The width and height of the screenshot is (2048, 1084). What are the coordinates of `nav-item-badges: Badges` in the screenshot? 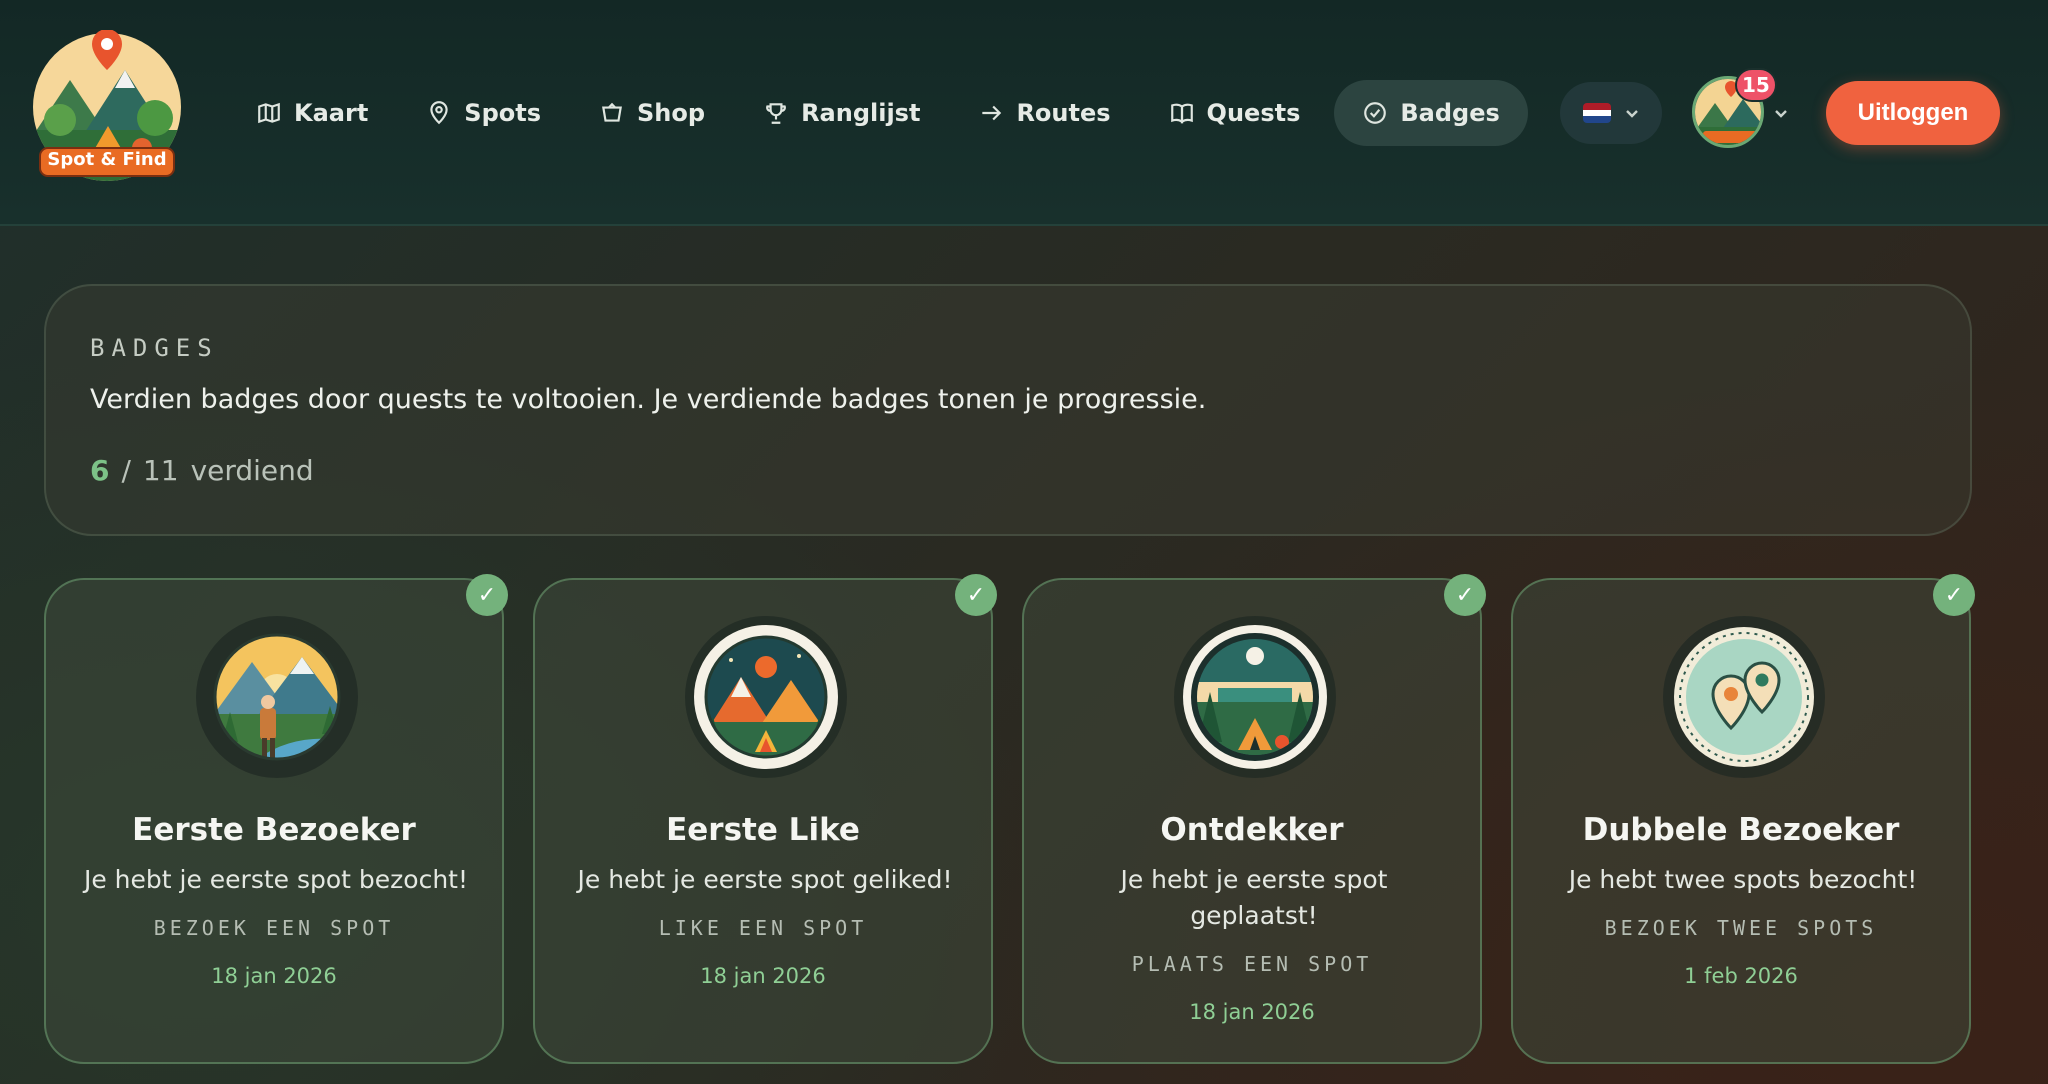 It's located at (1431, 113).